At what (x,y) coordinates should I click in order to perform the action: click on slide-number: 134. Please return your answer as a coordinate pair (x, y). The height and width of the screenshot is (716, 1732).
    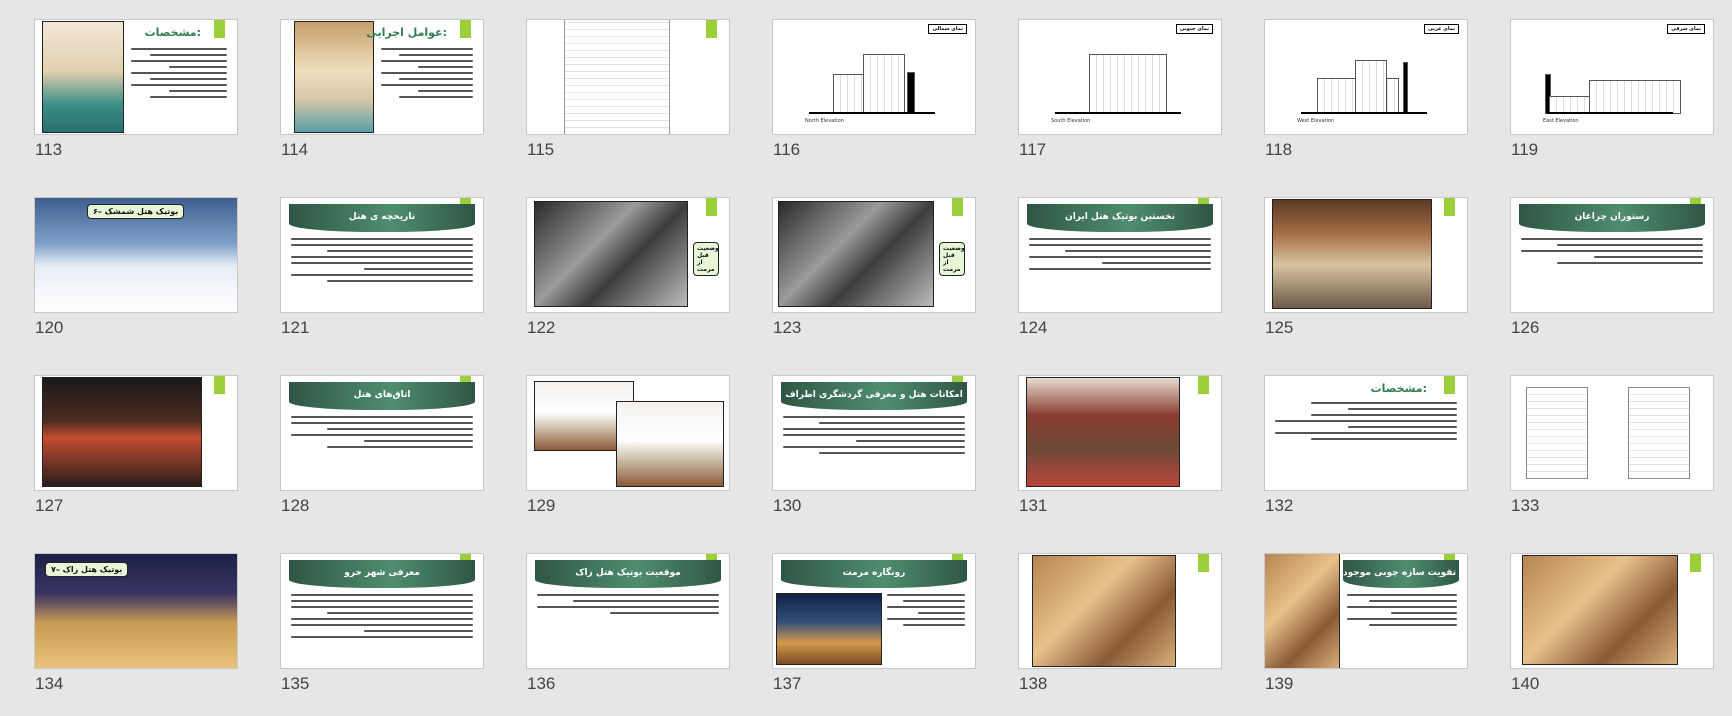
    Looking at the image, I should click on (49, 683).